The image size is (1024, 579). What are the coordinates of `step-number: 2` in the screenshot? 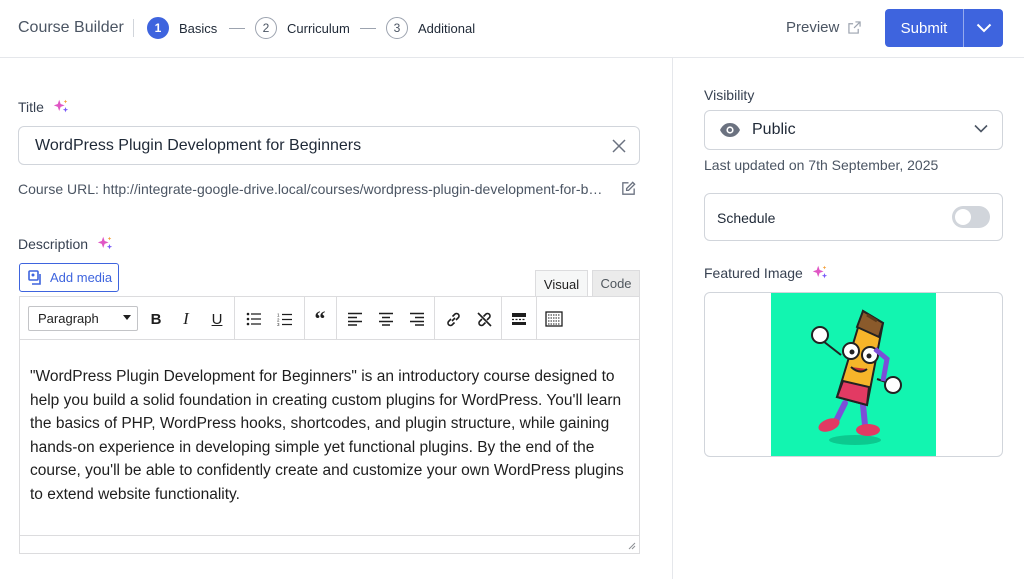 It's located at (266, 28).